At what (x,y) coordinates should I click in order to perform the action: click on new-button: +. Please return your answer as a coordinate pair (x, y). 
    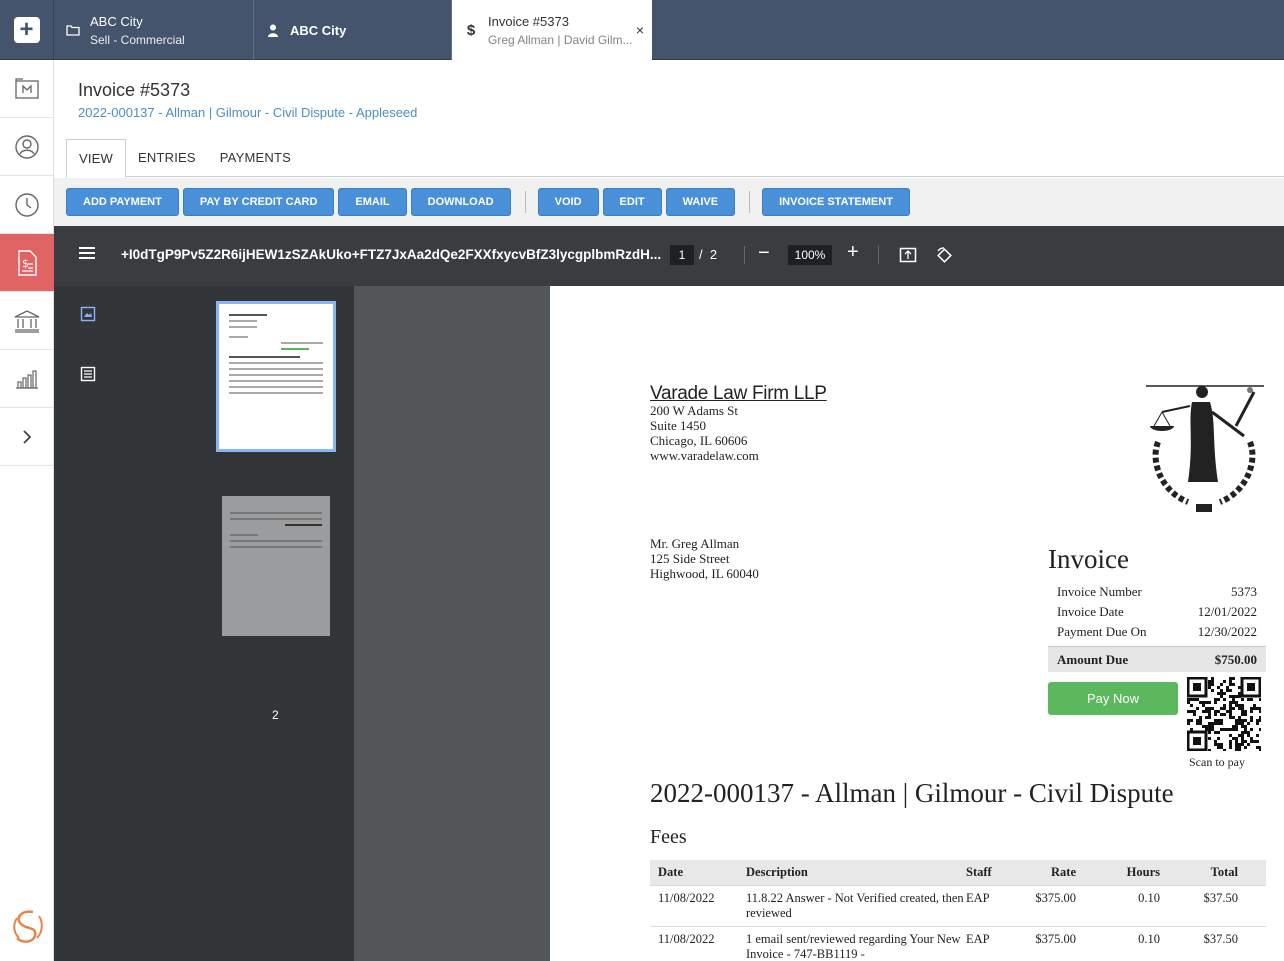
    Looking at the image, I should click on (27, 30).